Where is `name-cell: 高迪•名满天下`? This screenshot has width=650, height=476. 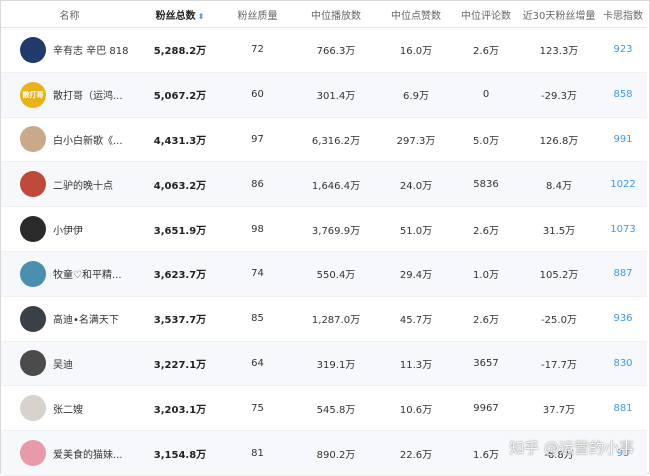
name-cell: 高迪•名满天下 is located at coordinates (69, 319).